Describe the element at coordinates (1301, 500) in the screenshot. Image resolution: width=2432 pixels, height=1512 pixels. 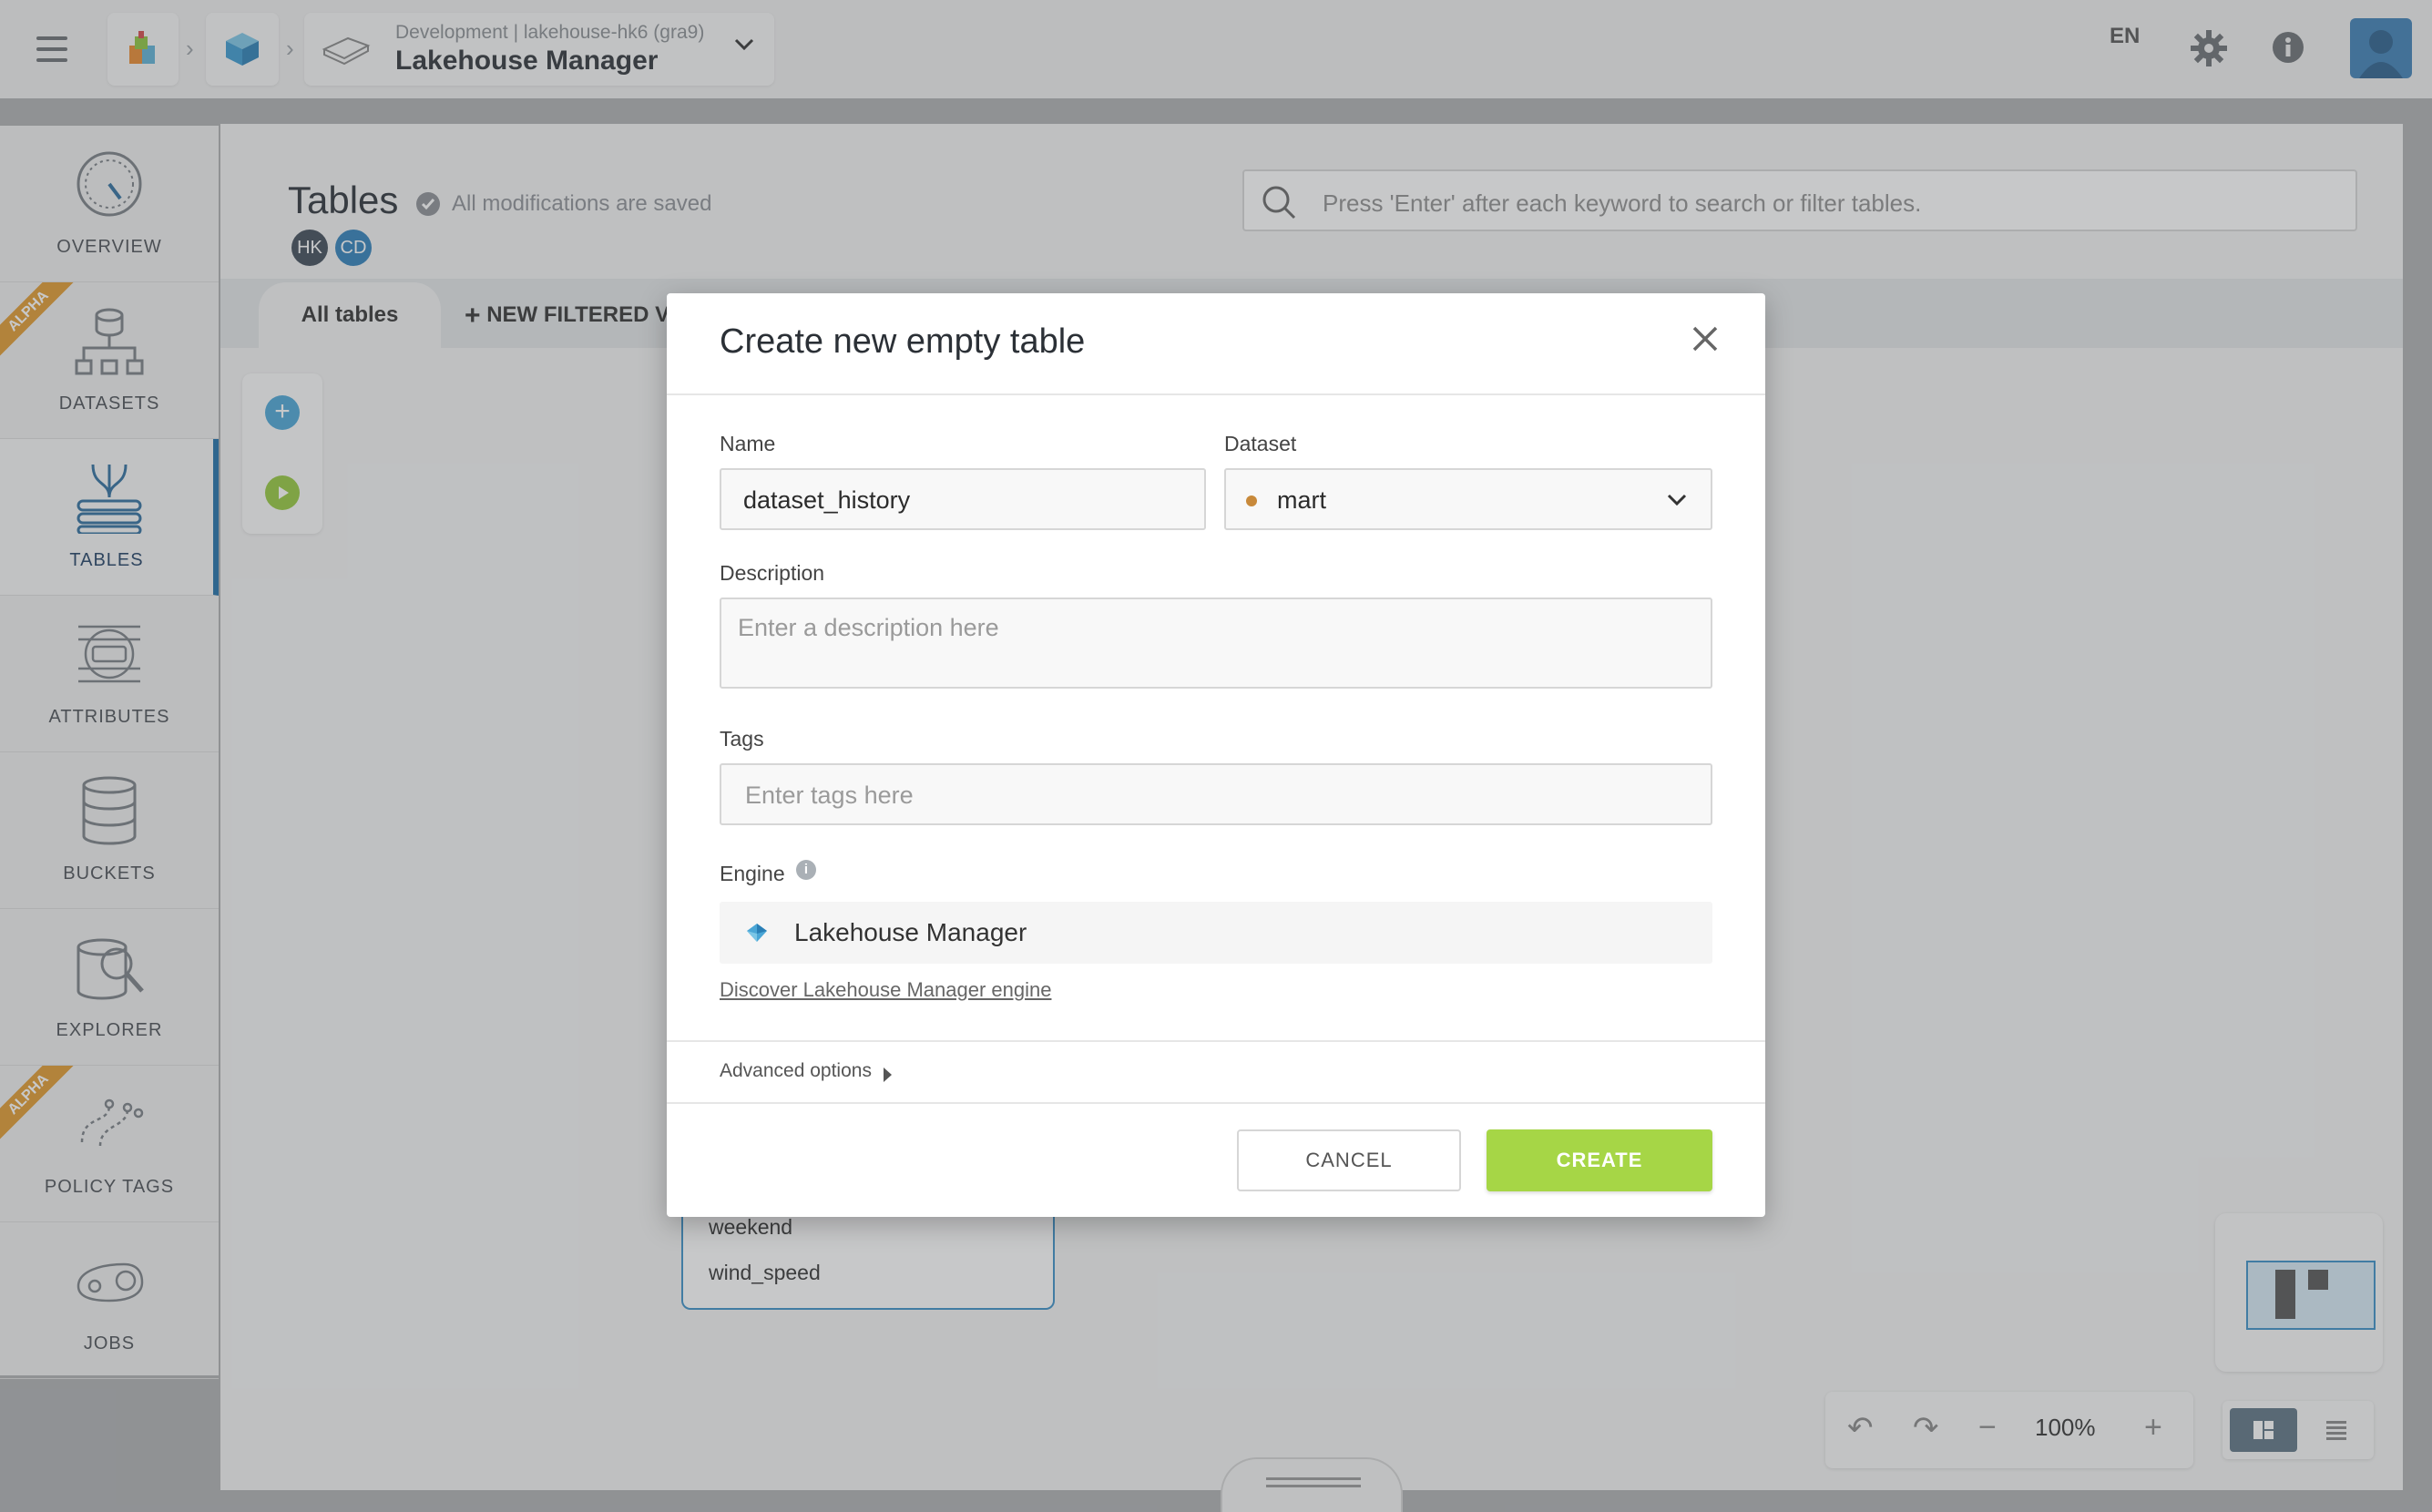
I see `dataset-value: mart` at that location.